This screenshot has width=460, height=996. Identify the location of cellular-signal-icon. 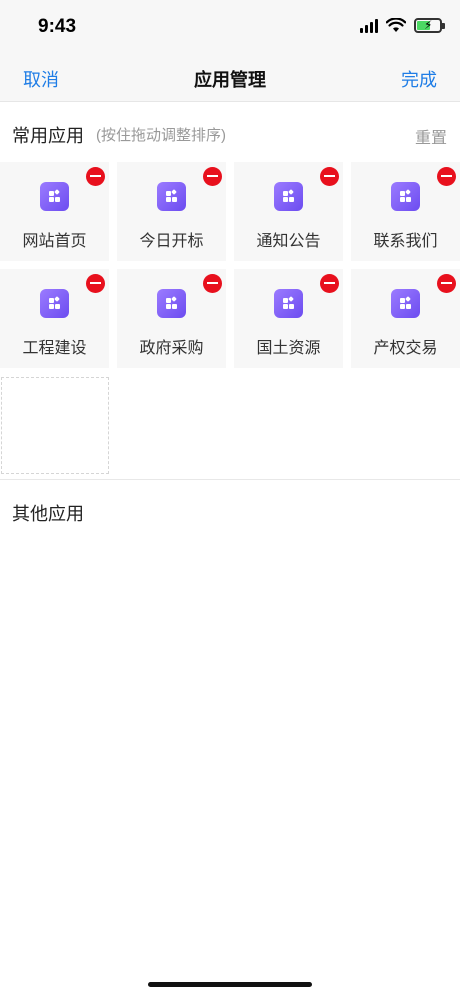
(369, 25).